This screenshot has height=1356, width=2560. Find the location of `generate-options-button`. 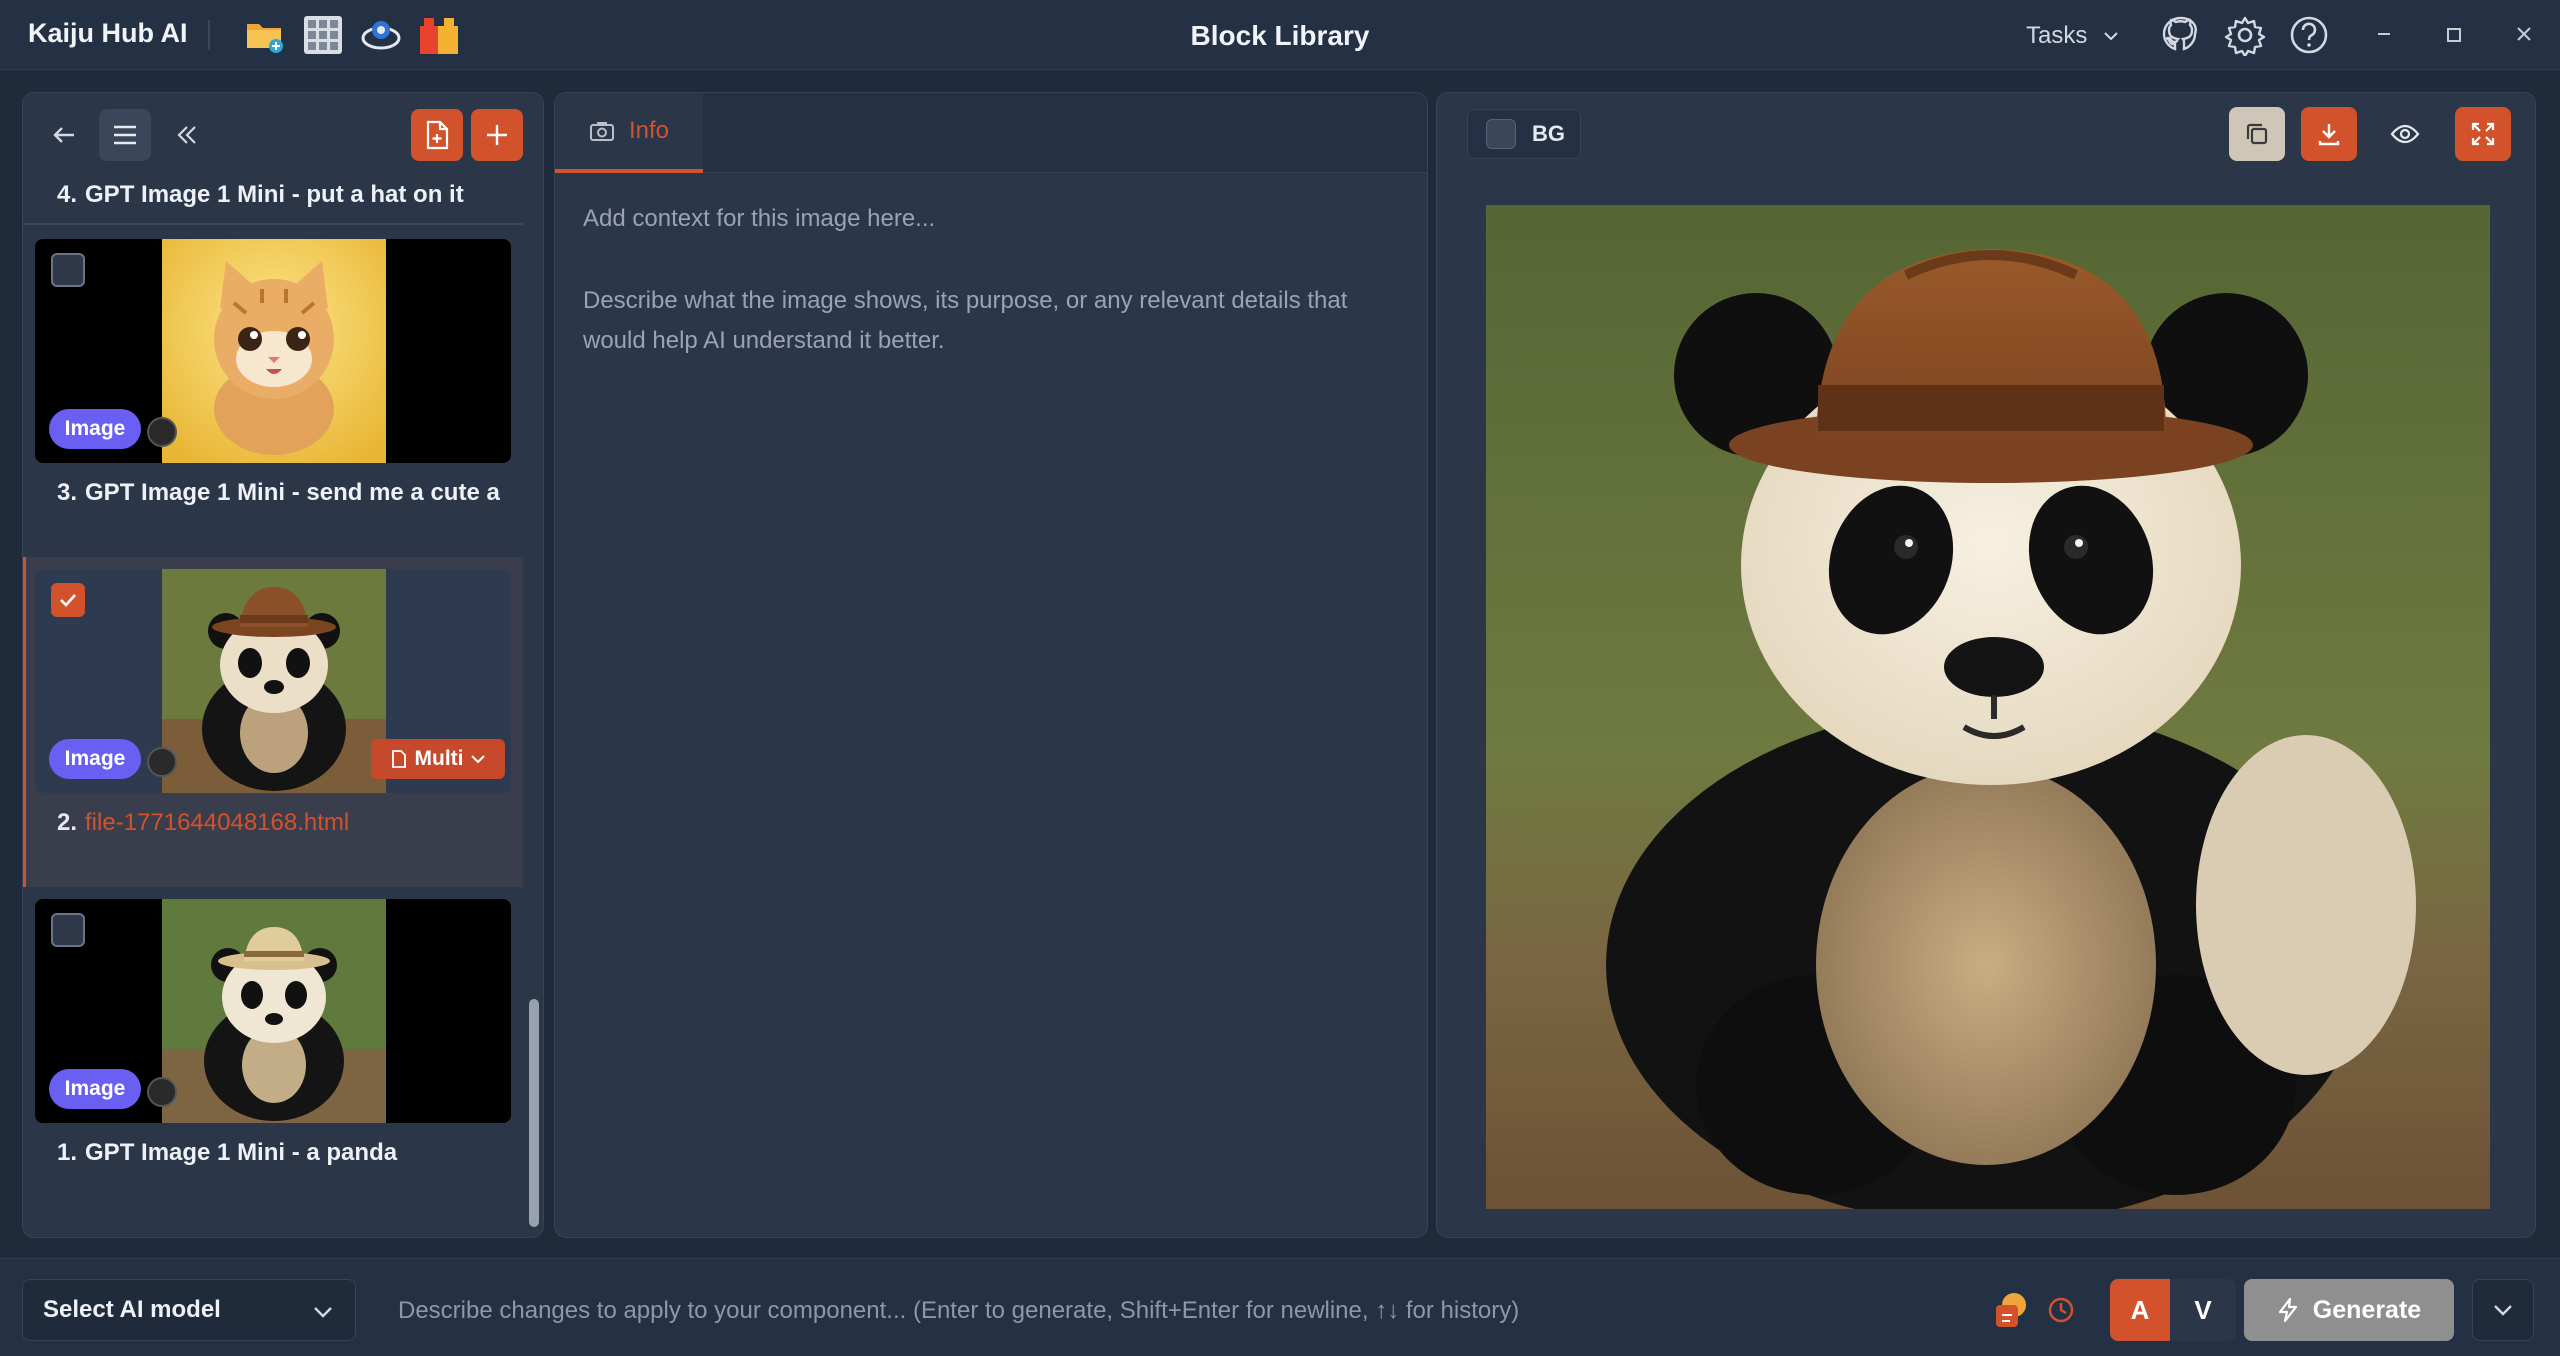

generate-options-button is located at coordinates (2503, 1310).